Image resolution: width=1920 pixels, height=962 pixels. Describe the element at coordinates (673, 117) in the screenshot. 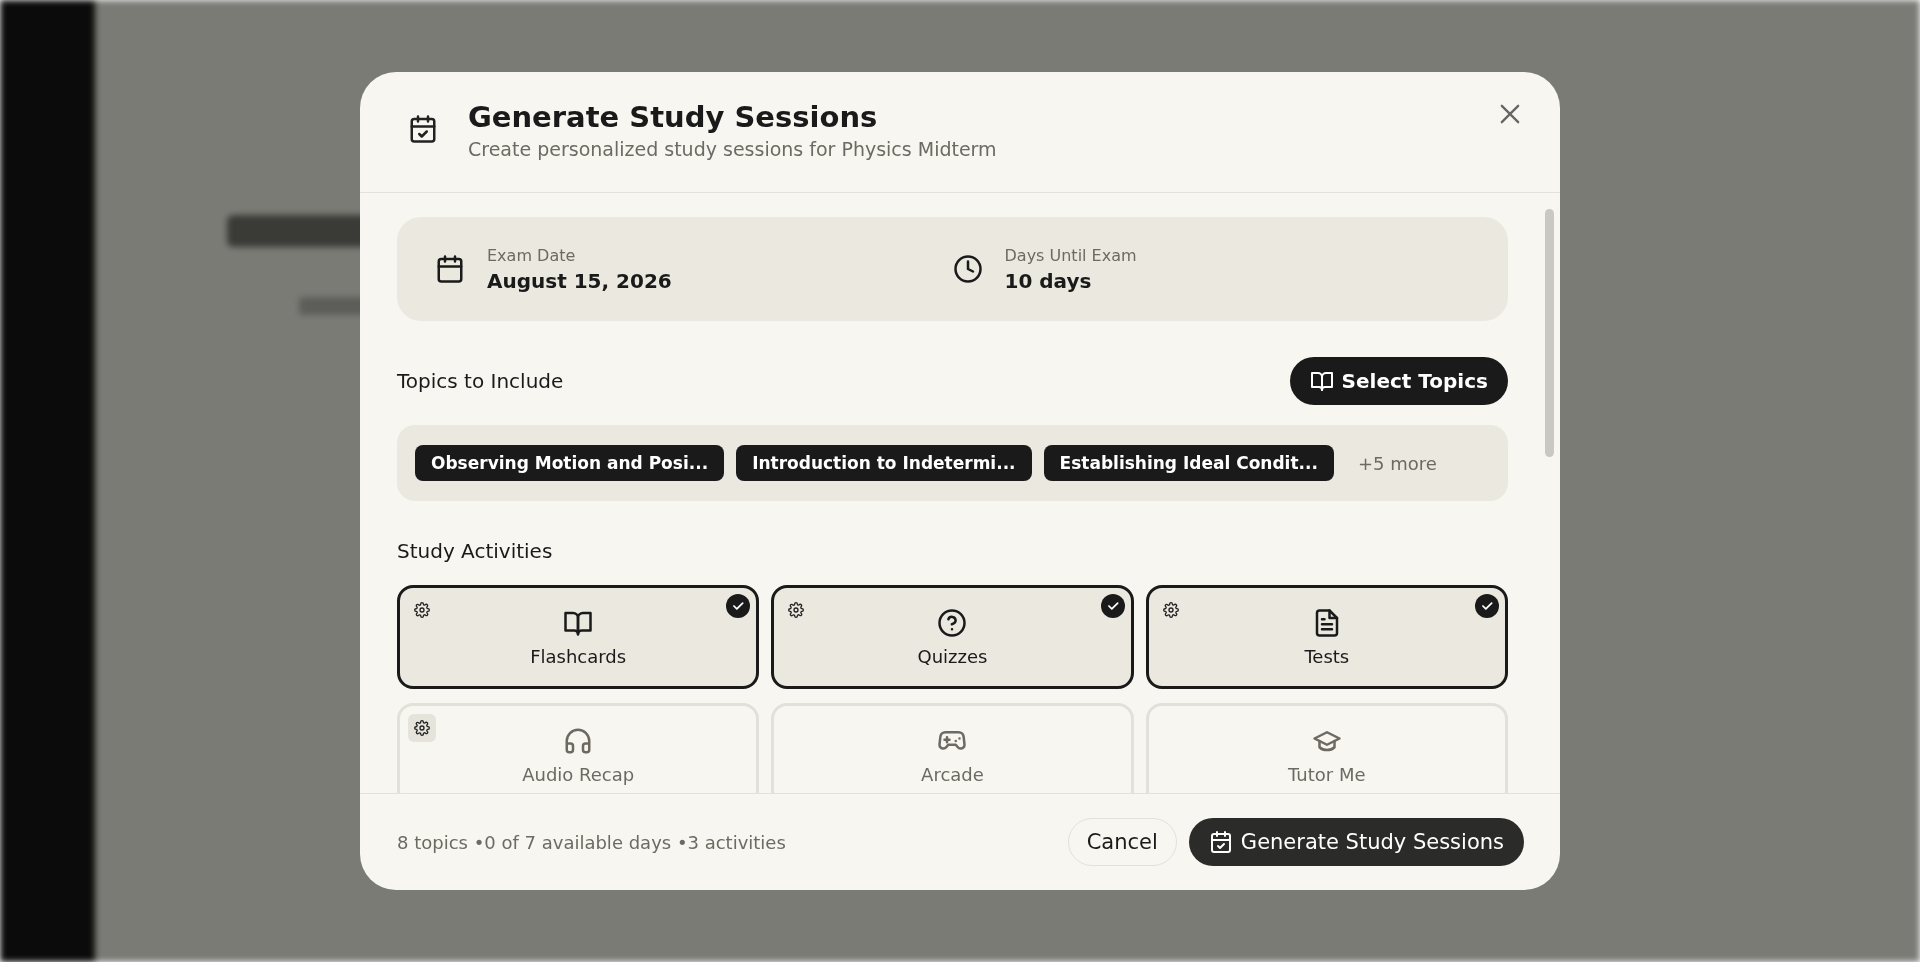

I see `dialog-title: Generate Study Sessions` at that location.